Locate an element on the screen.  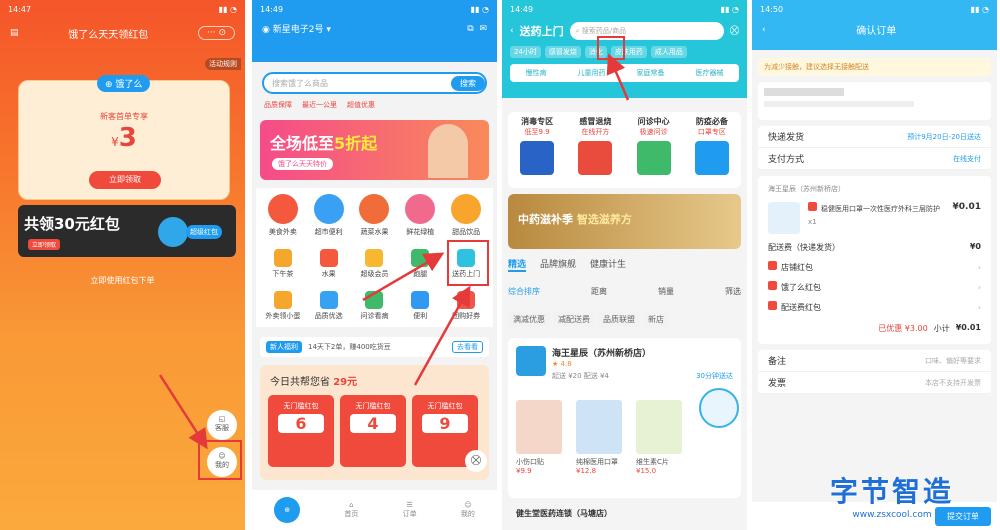
discount-left: 店铺红包 is located at coordinates (790, 267).